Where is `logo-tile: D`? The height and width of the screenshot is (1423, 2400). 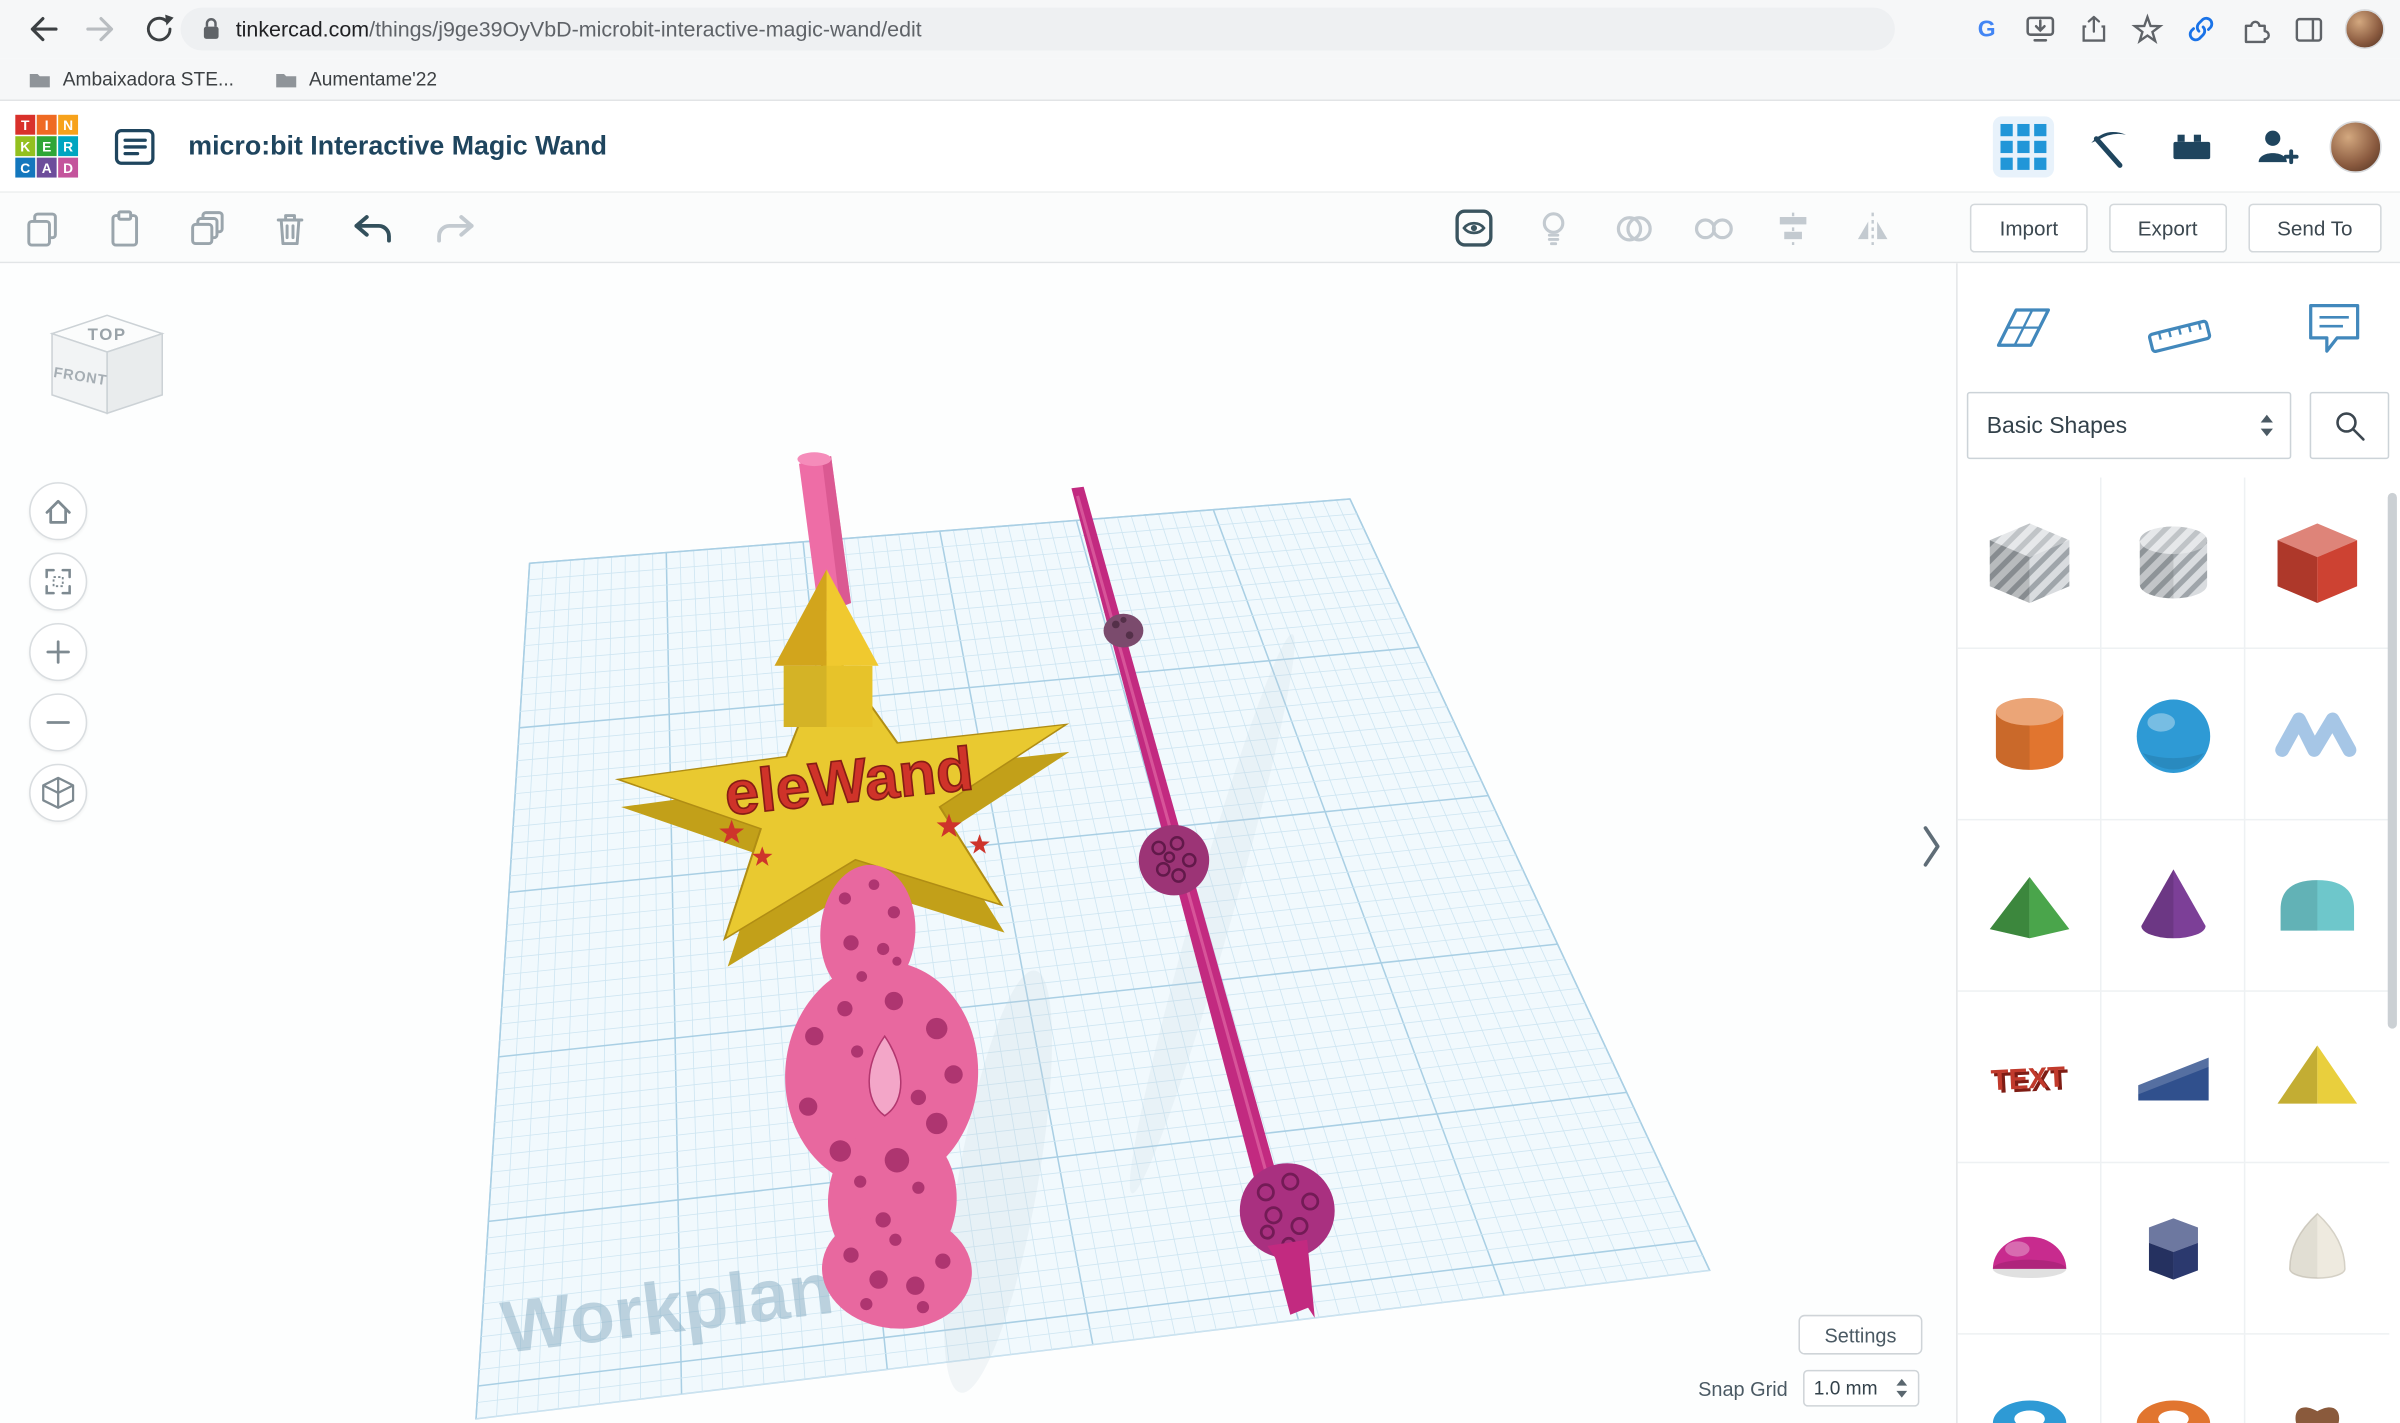 logo-tile: D is located at coordinates (68, 167).